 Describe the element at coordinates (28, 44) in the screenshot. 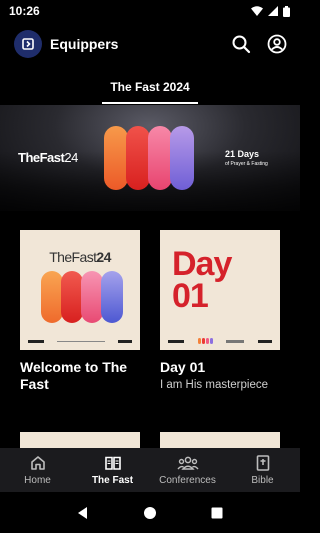

I see `app-logo-icon` at that location.